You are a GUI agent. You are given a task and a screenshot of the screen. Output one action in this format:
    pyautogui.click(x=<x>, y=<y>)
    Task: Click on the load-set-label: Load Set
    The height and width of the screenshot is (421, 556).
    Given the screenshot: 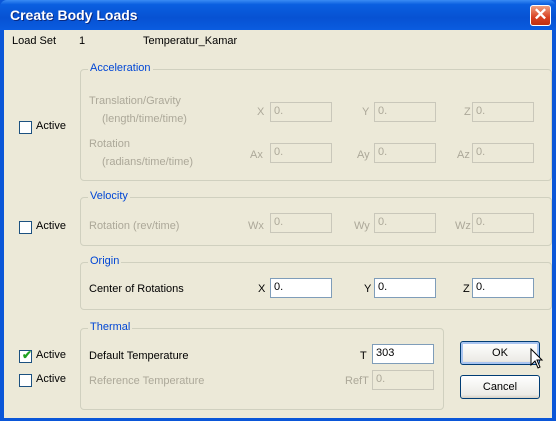 What is the action you would take?
    pyautogui.click(x=34, y=41)
    